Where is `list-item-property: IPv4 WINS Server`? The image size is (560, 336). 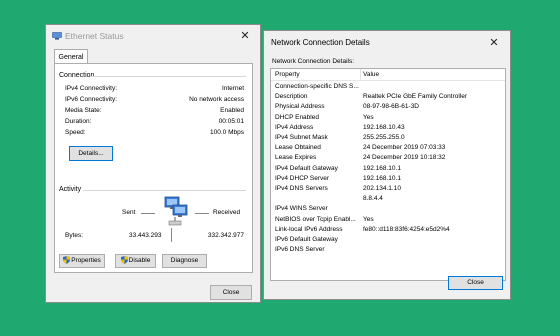
list-item-property: IPv4 WINS Server is located at coordinates (301, 209).